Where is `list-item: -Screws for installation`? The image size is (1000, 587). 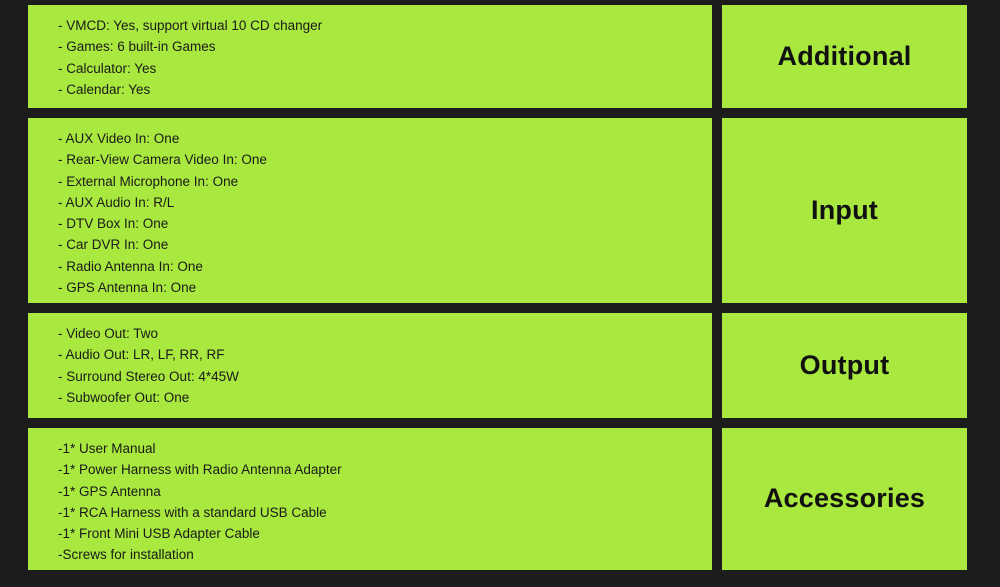 list-item: -Screws for installation is located at coordinates (126, 555).